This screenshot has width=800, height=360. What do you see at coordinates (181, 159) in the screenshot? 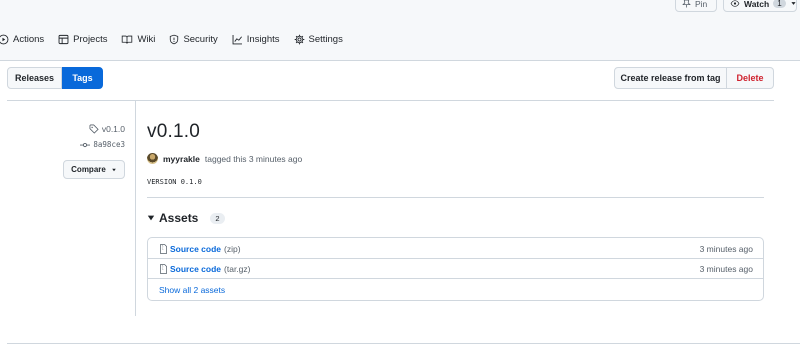
I see `author-link: myyrakle` at bounding box center [181, 159].